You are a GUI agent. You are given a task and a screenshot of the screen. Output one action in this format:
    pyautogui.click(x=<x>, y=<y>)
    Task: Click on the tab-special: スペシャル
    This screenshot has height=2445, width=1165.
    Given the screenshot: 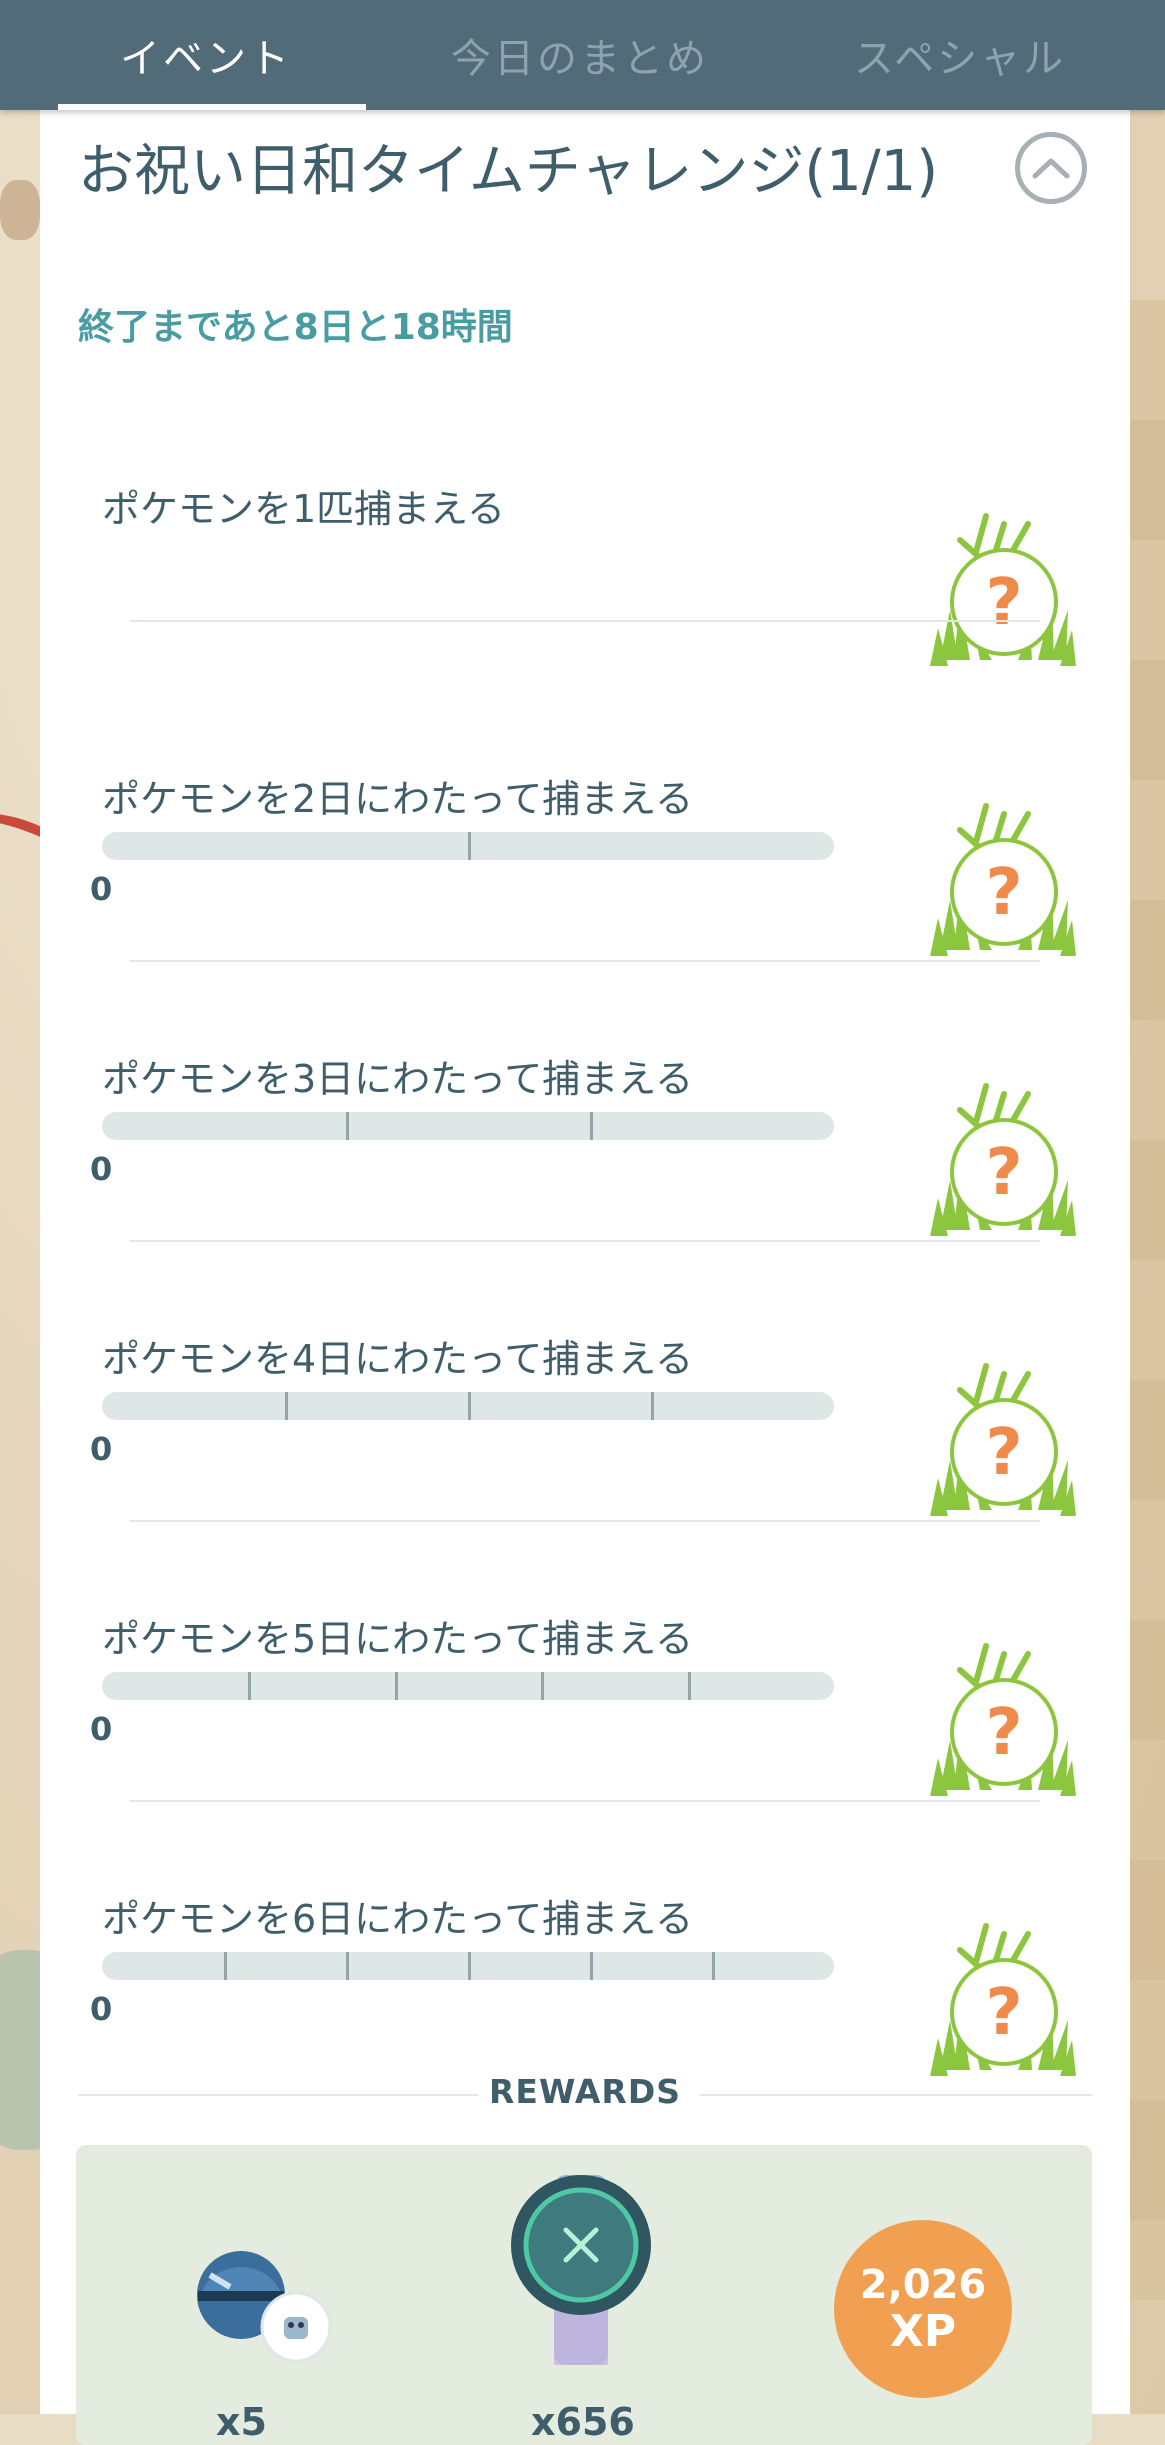 What is the action you would take?
    pyautogui.click(x=960, y=55)
    